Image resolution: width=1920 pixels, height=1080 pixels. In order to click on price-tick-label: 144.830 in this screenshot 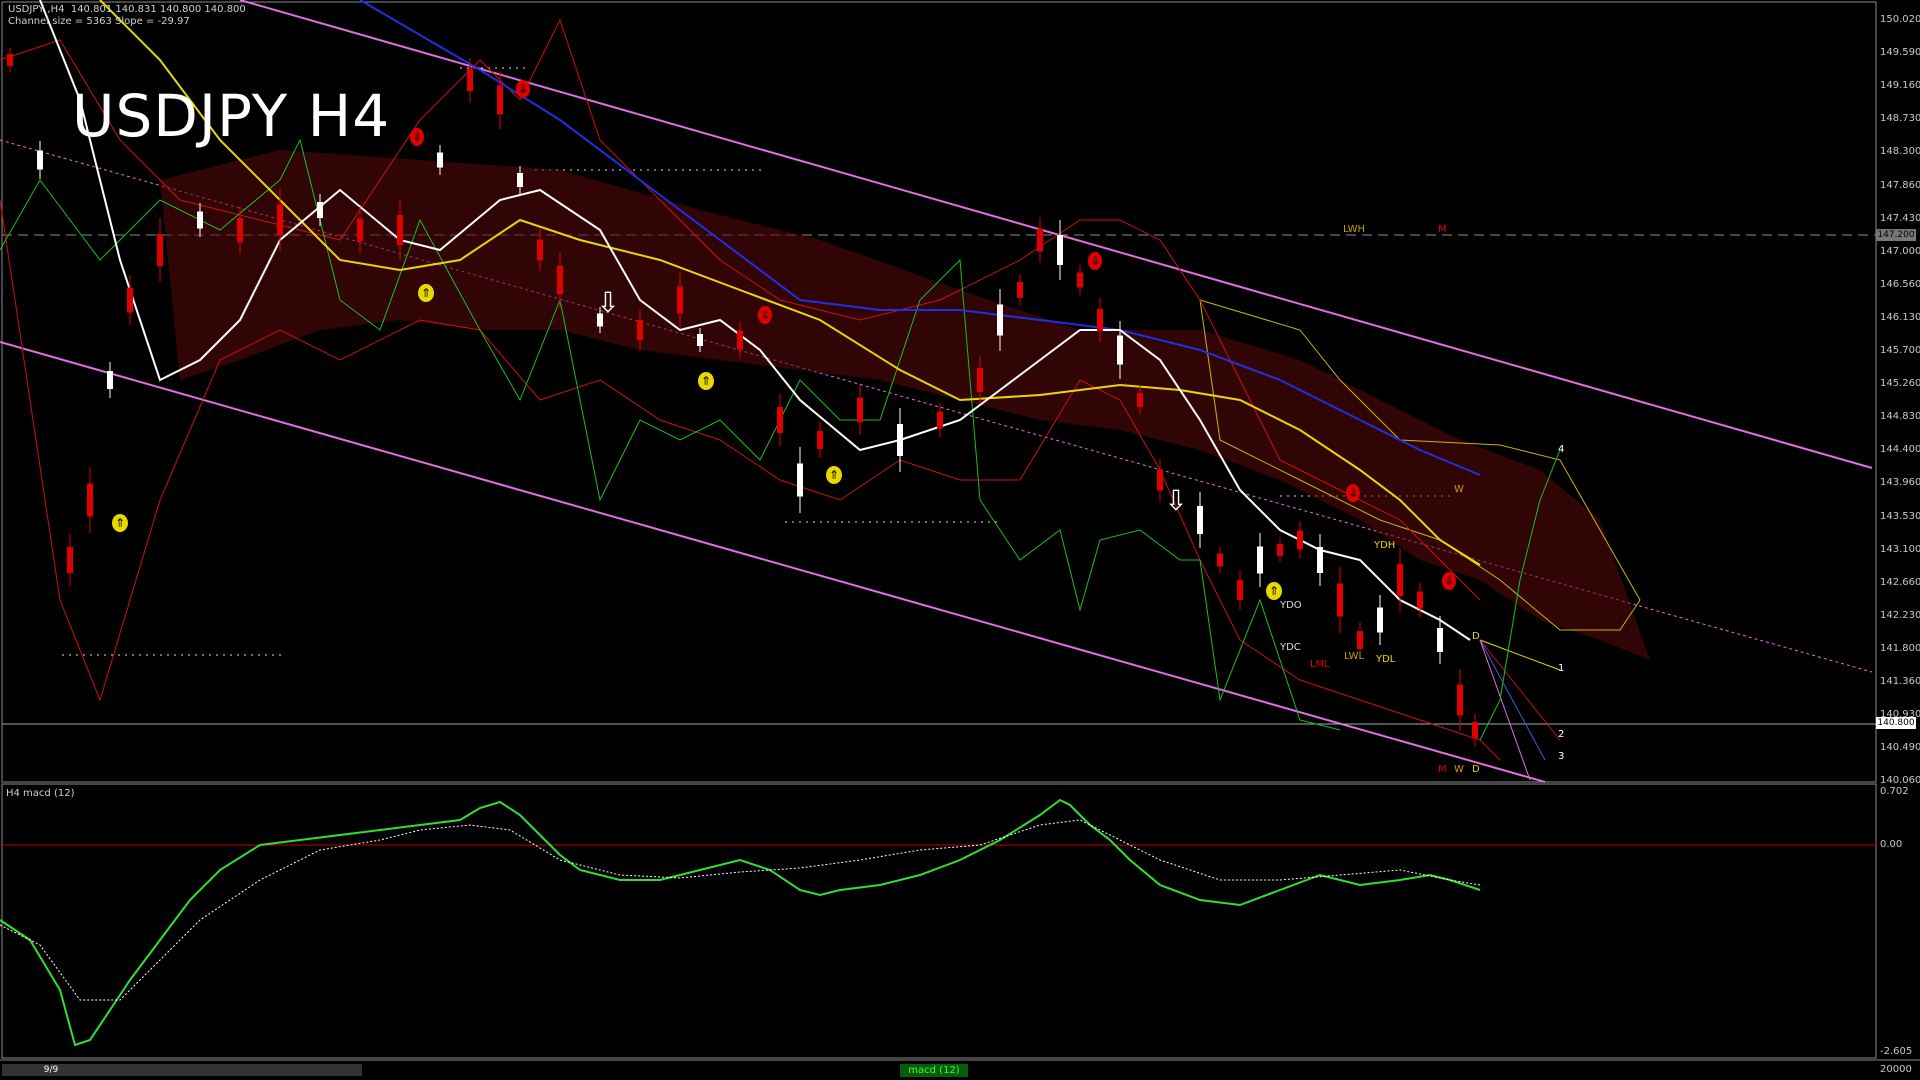, I will do `click(1900, 417)`.